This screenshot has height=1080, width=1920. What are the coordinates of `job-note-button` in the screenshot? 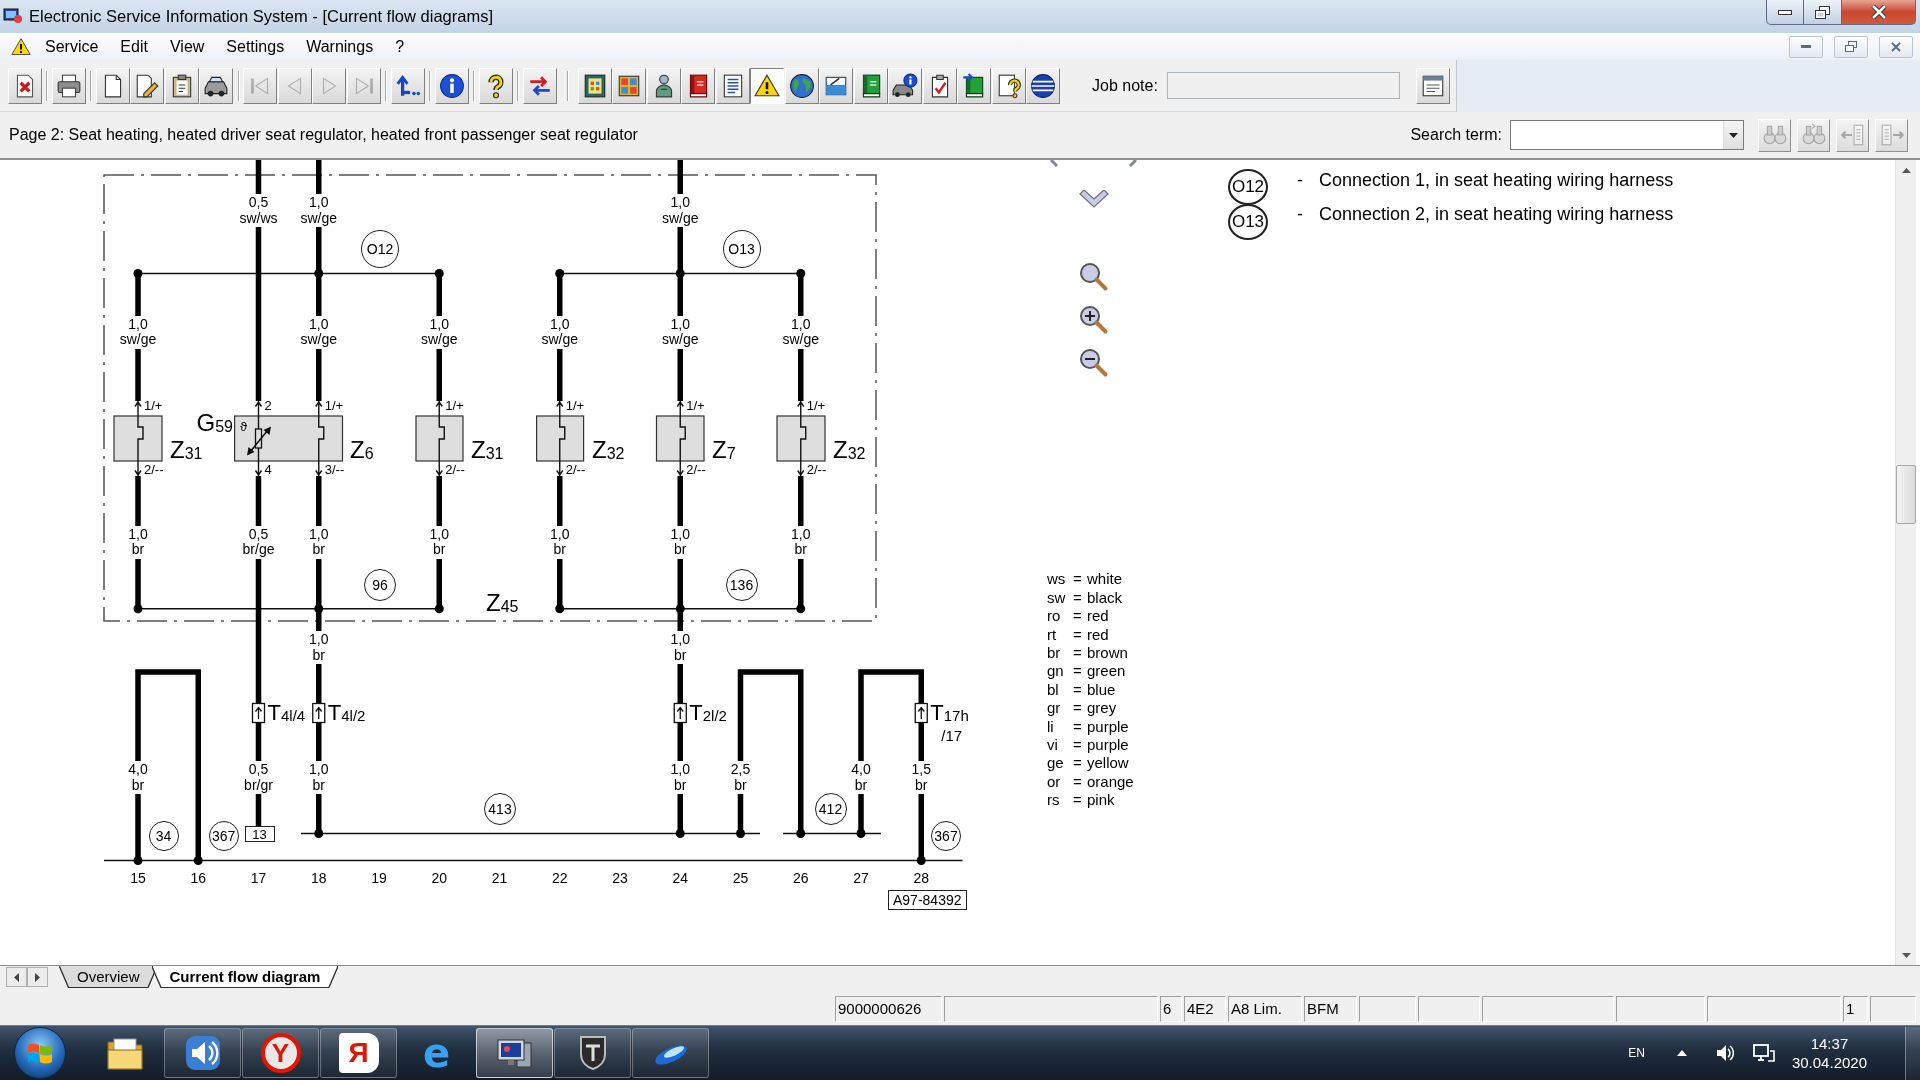 It's located at (1432, 85).